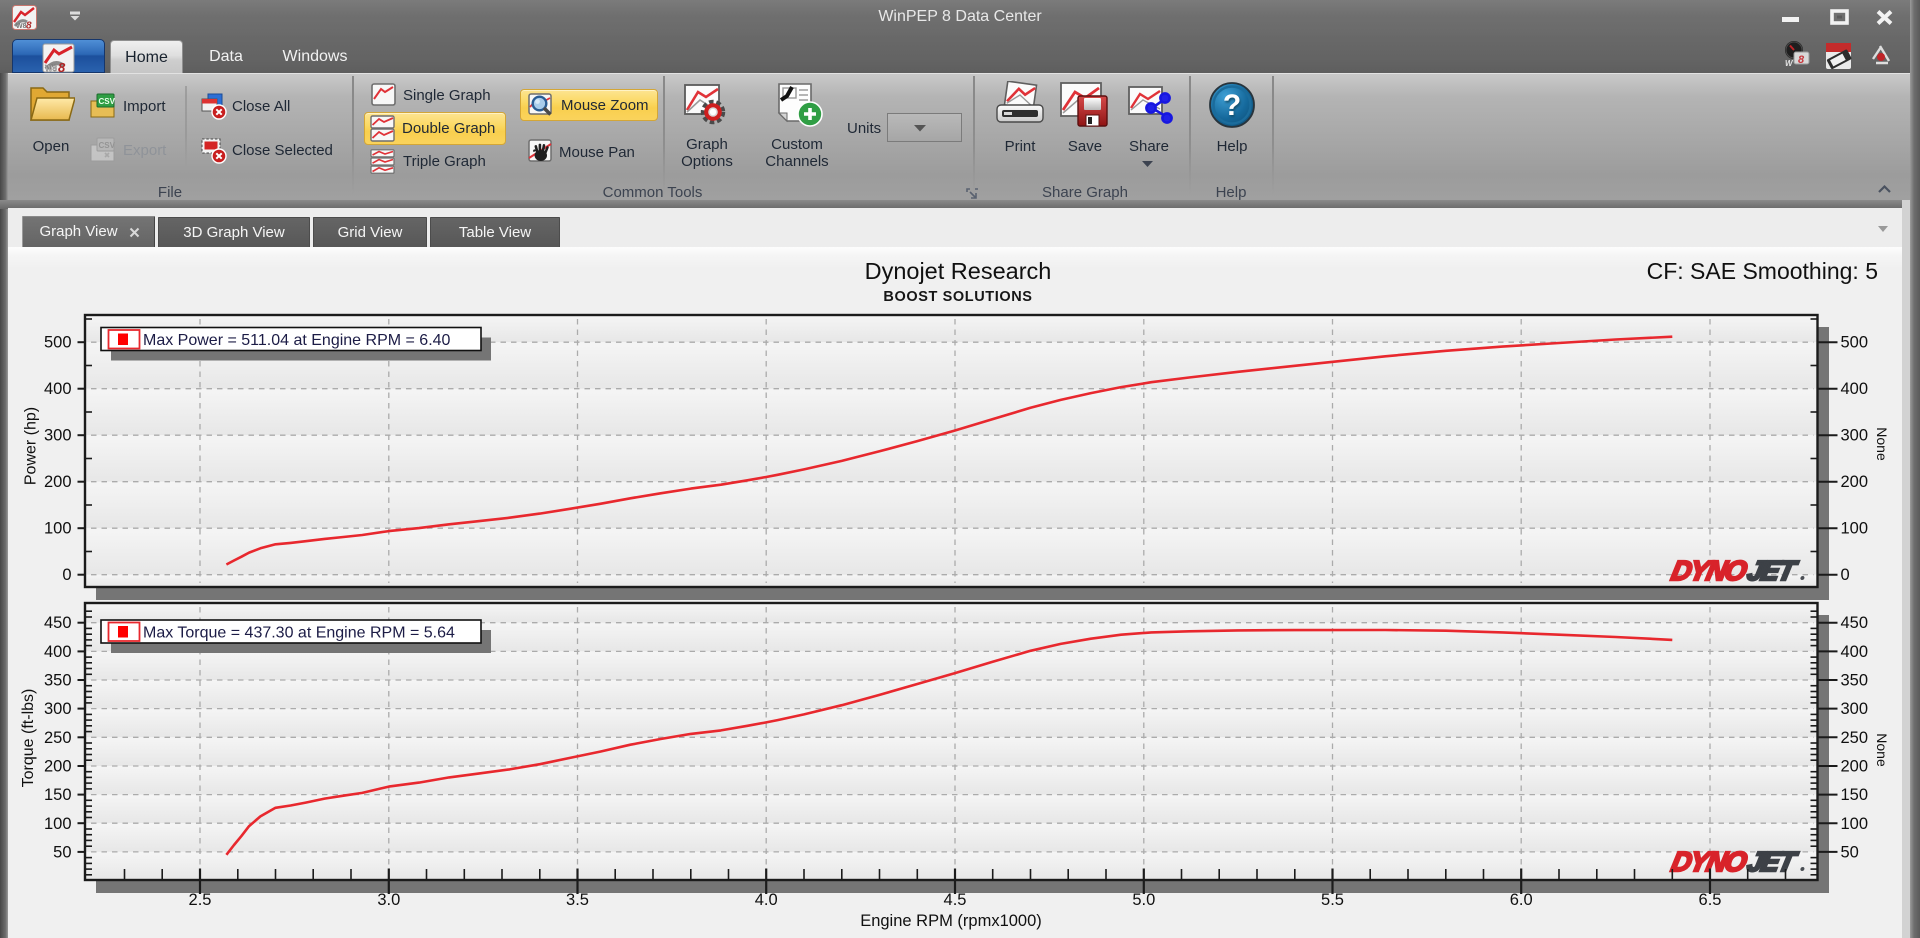 The width and height of the screenshot is (1920, 938). I want to click on svg-text: 6.5, so click(1710, 900).